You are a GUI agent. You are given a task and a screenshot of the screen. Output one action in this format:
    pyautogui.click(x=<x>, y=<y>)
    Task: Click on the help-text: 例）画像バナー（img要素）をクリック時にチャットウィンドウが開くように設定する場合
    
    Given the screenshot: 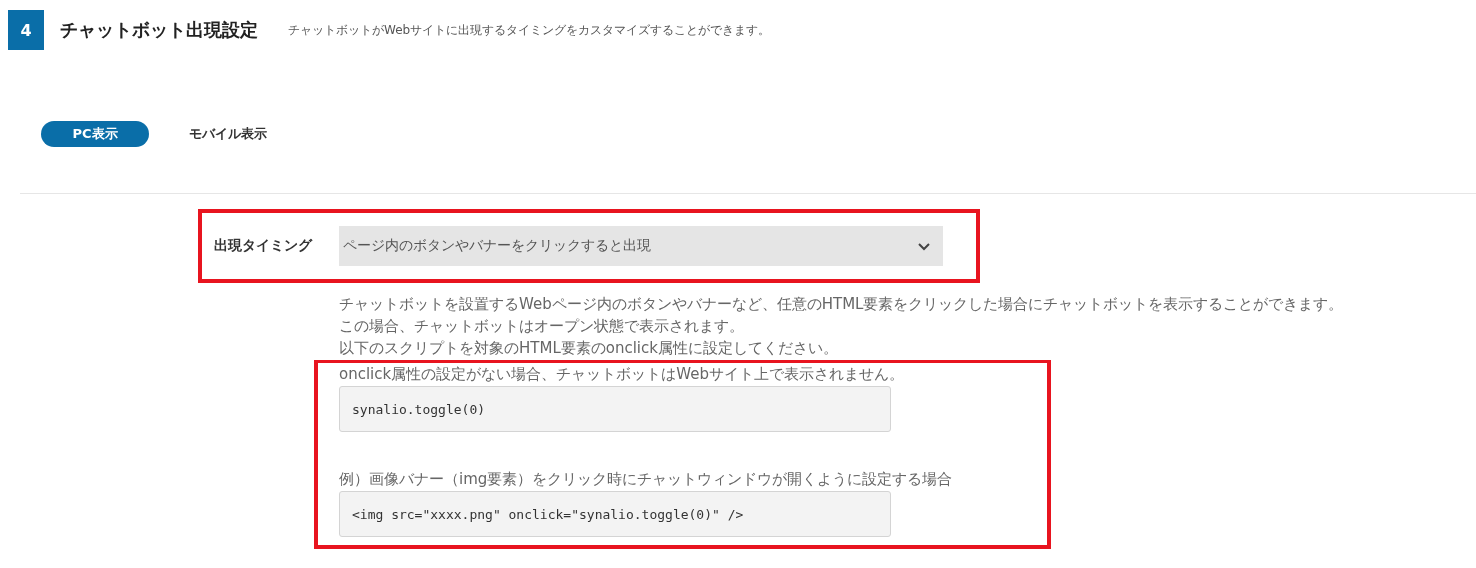 What is the action you would take?
    pyautogui.click(x=646, y=479)
    